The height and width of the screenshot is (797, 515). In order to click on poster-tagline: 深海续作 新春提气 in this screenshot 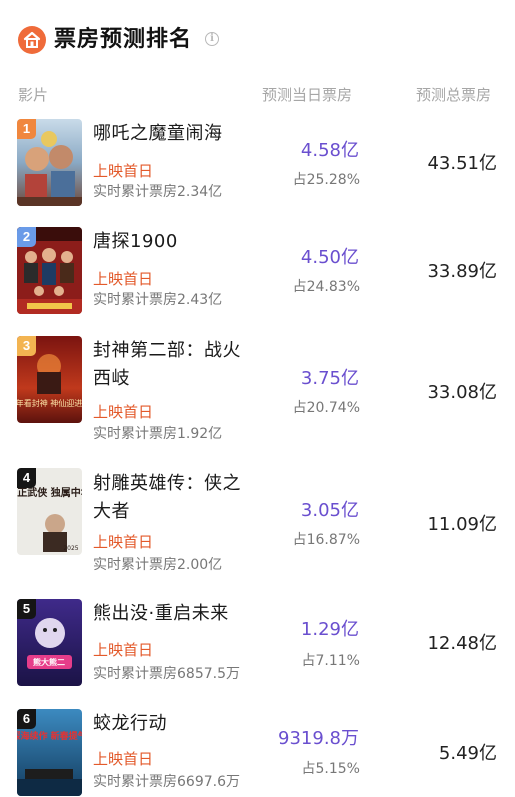, I will do `click(49, 736)`.